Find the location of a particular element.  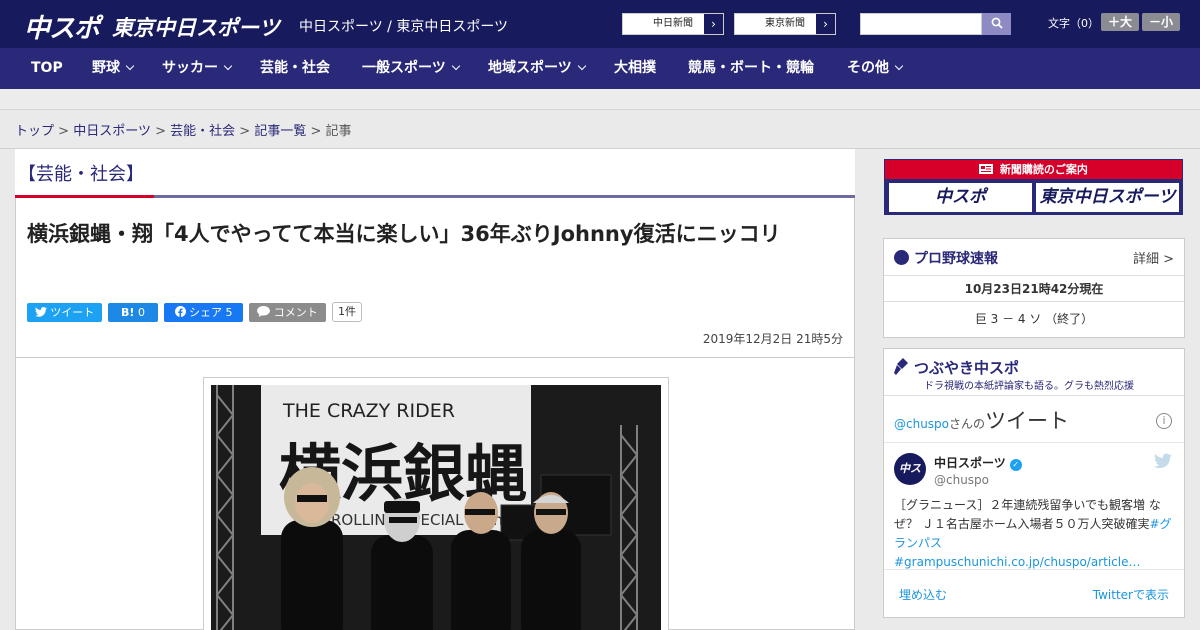

subscription-heading: 新聞購読のご案内 is located at coordinates (1033, 169).